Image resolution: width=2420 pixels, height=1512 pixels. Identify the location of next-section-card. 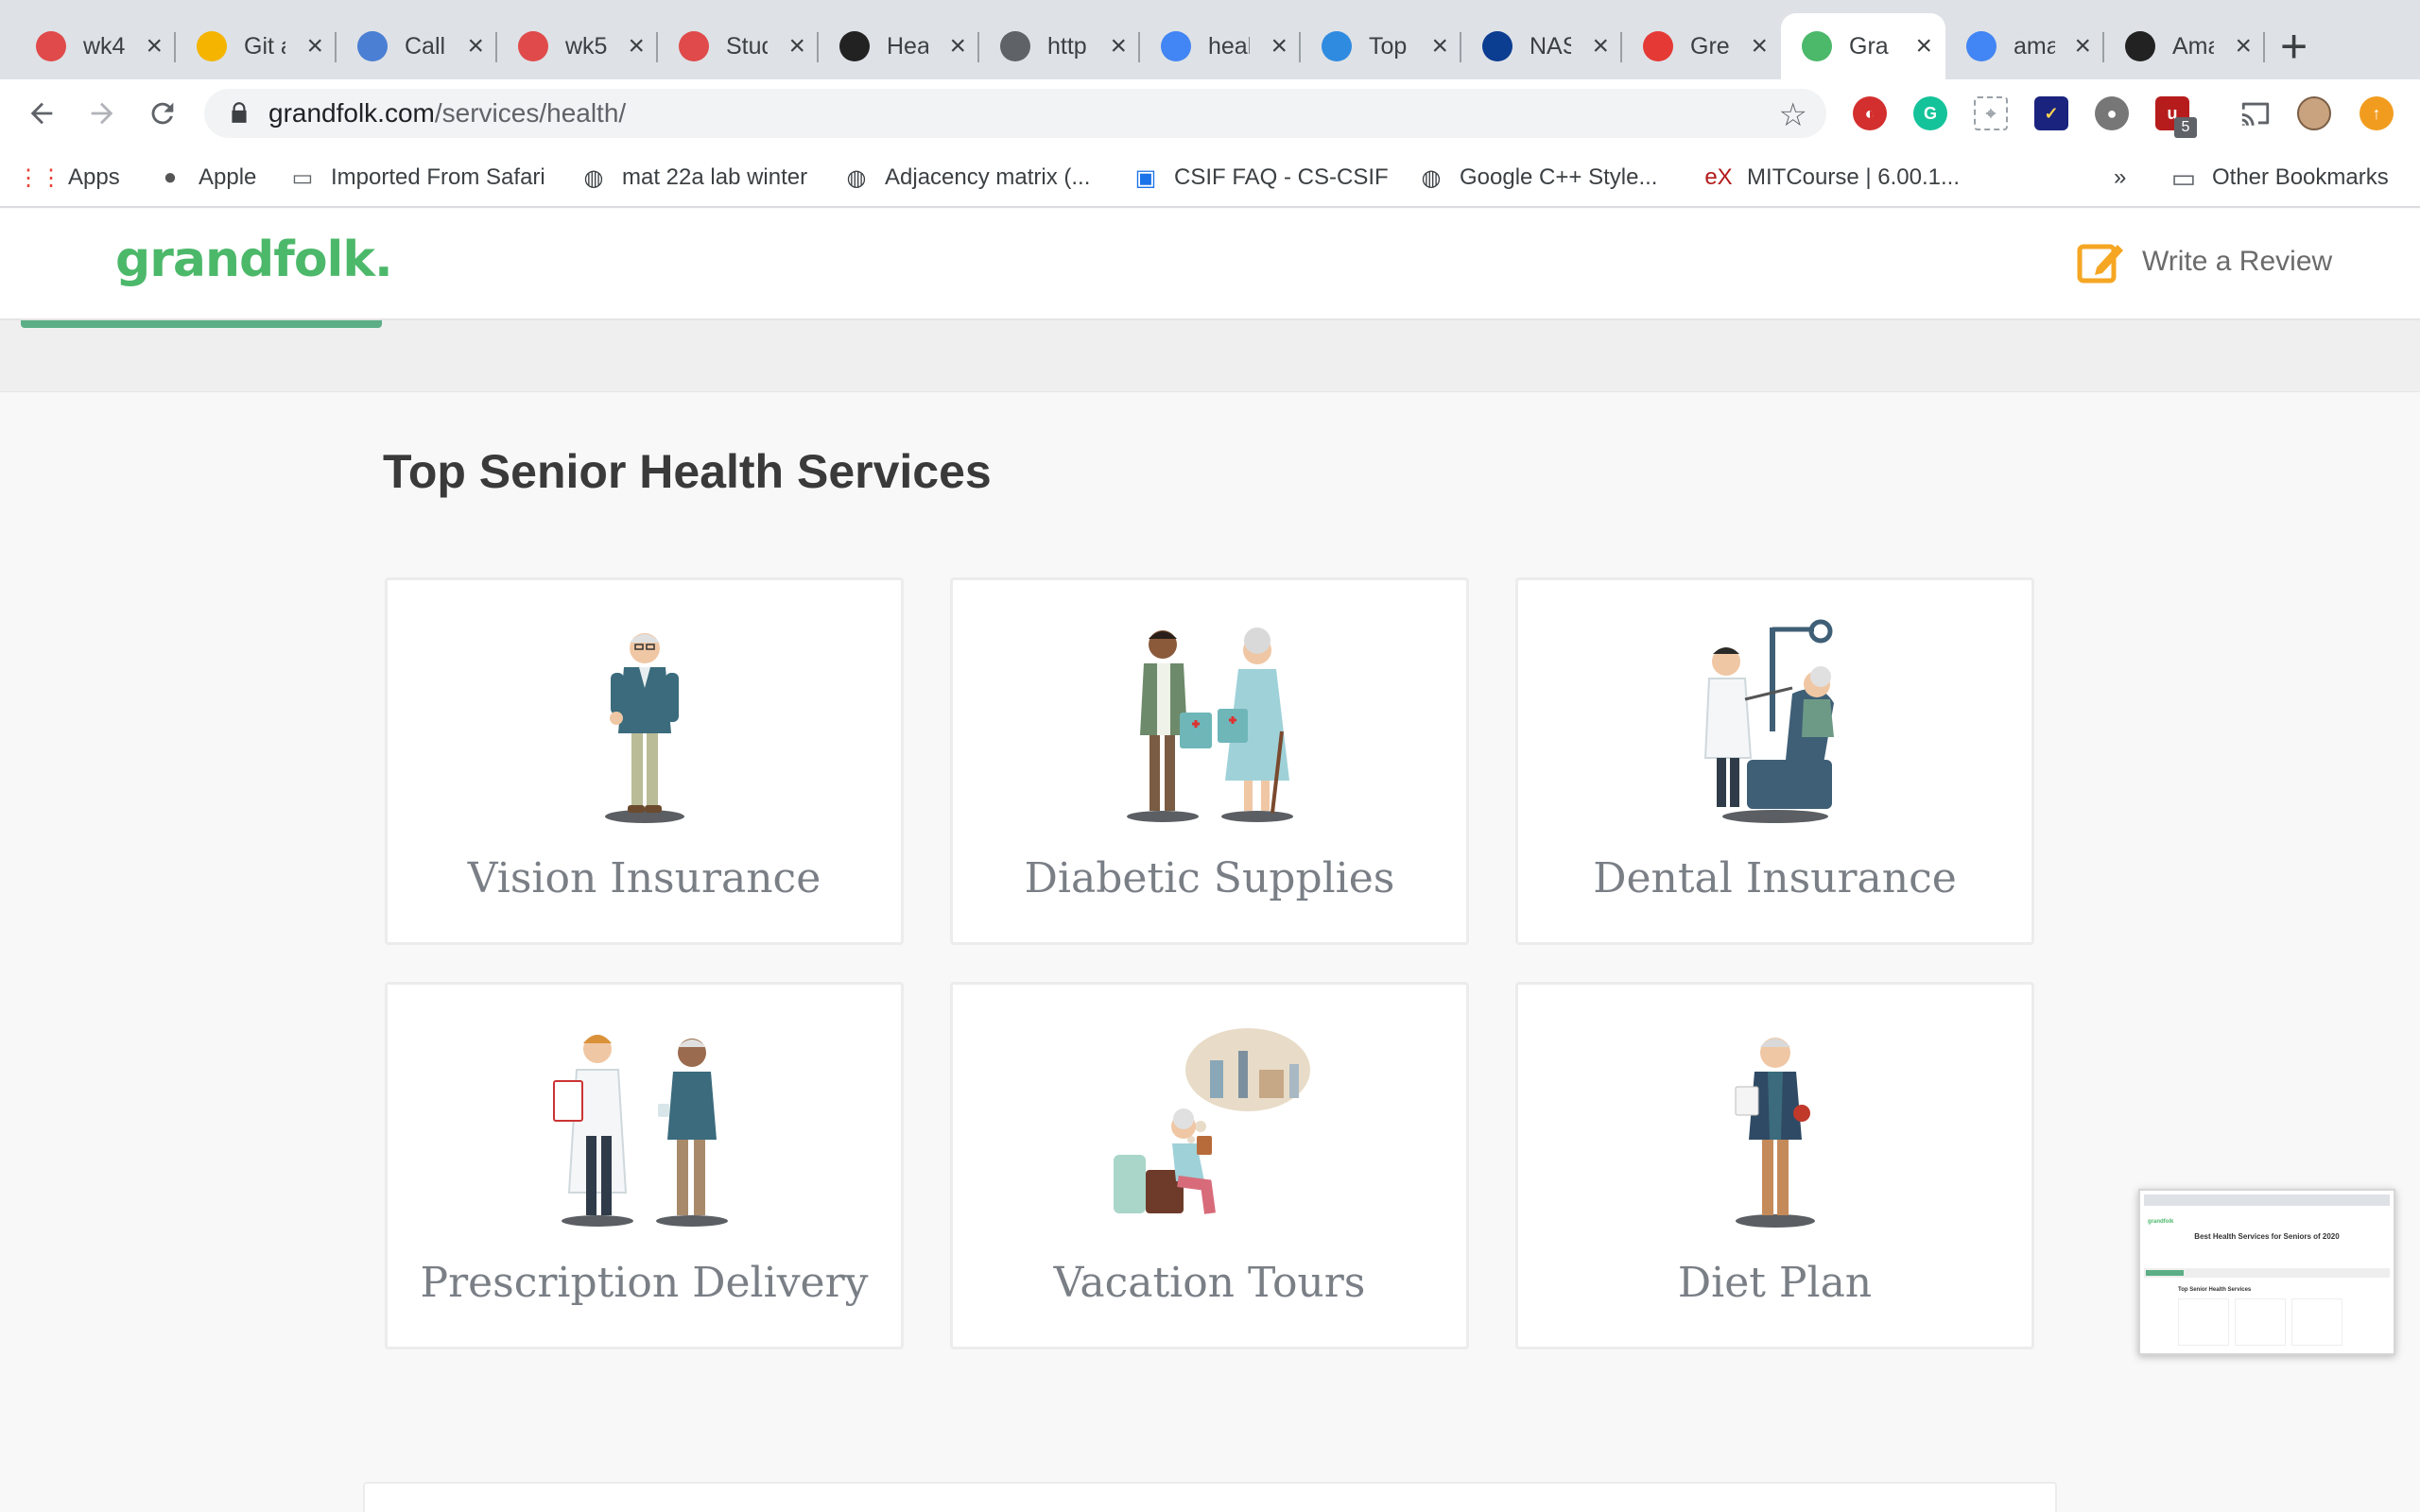
(1210, 1497).